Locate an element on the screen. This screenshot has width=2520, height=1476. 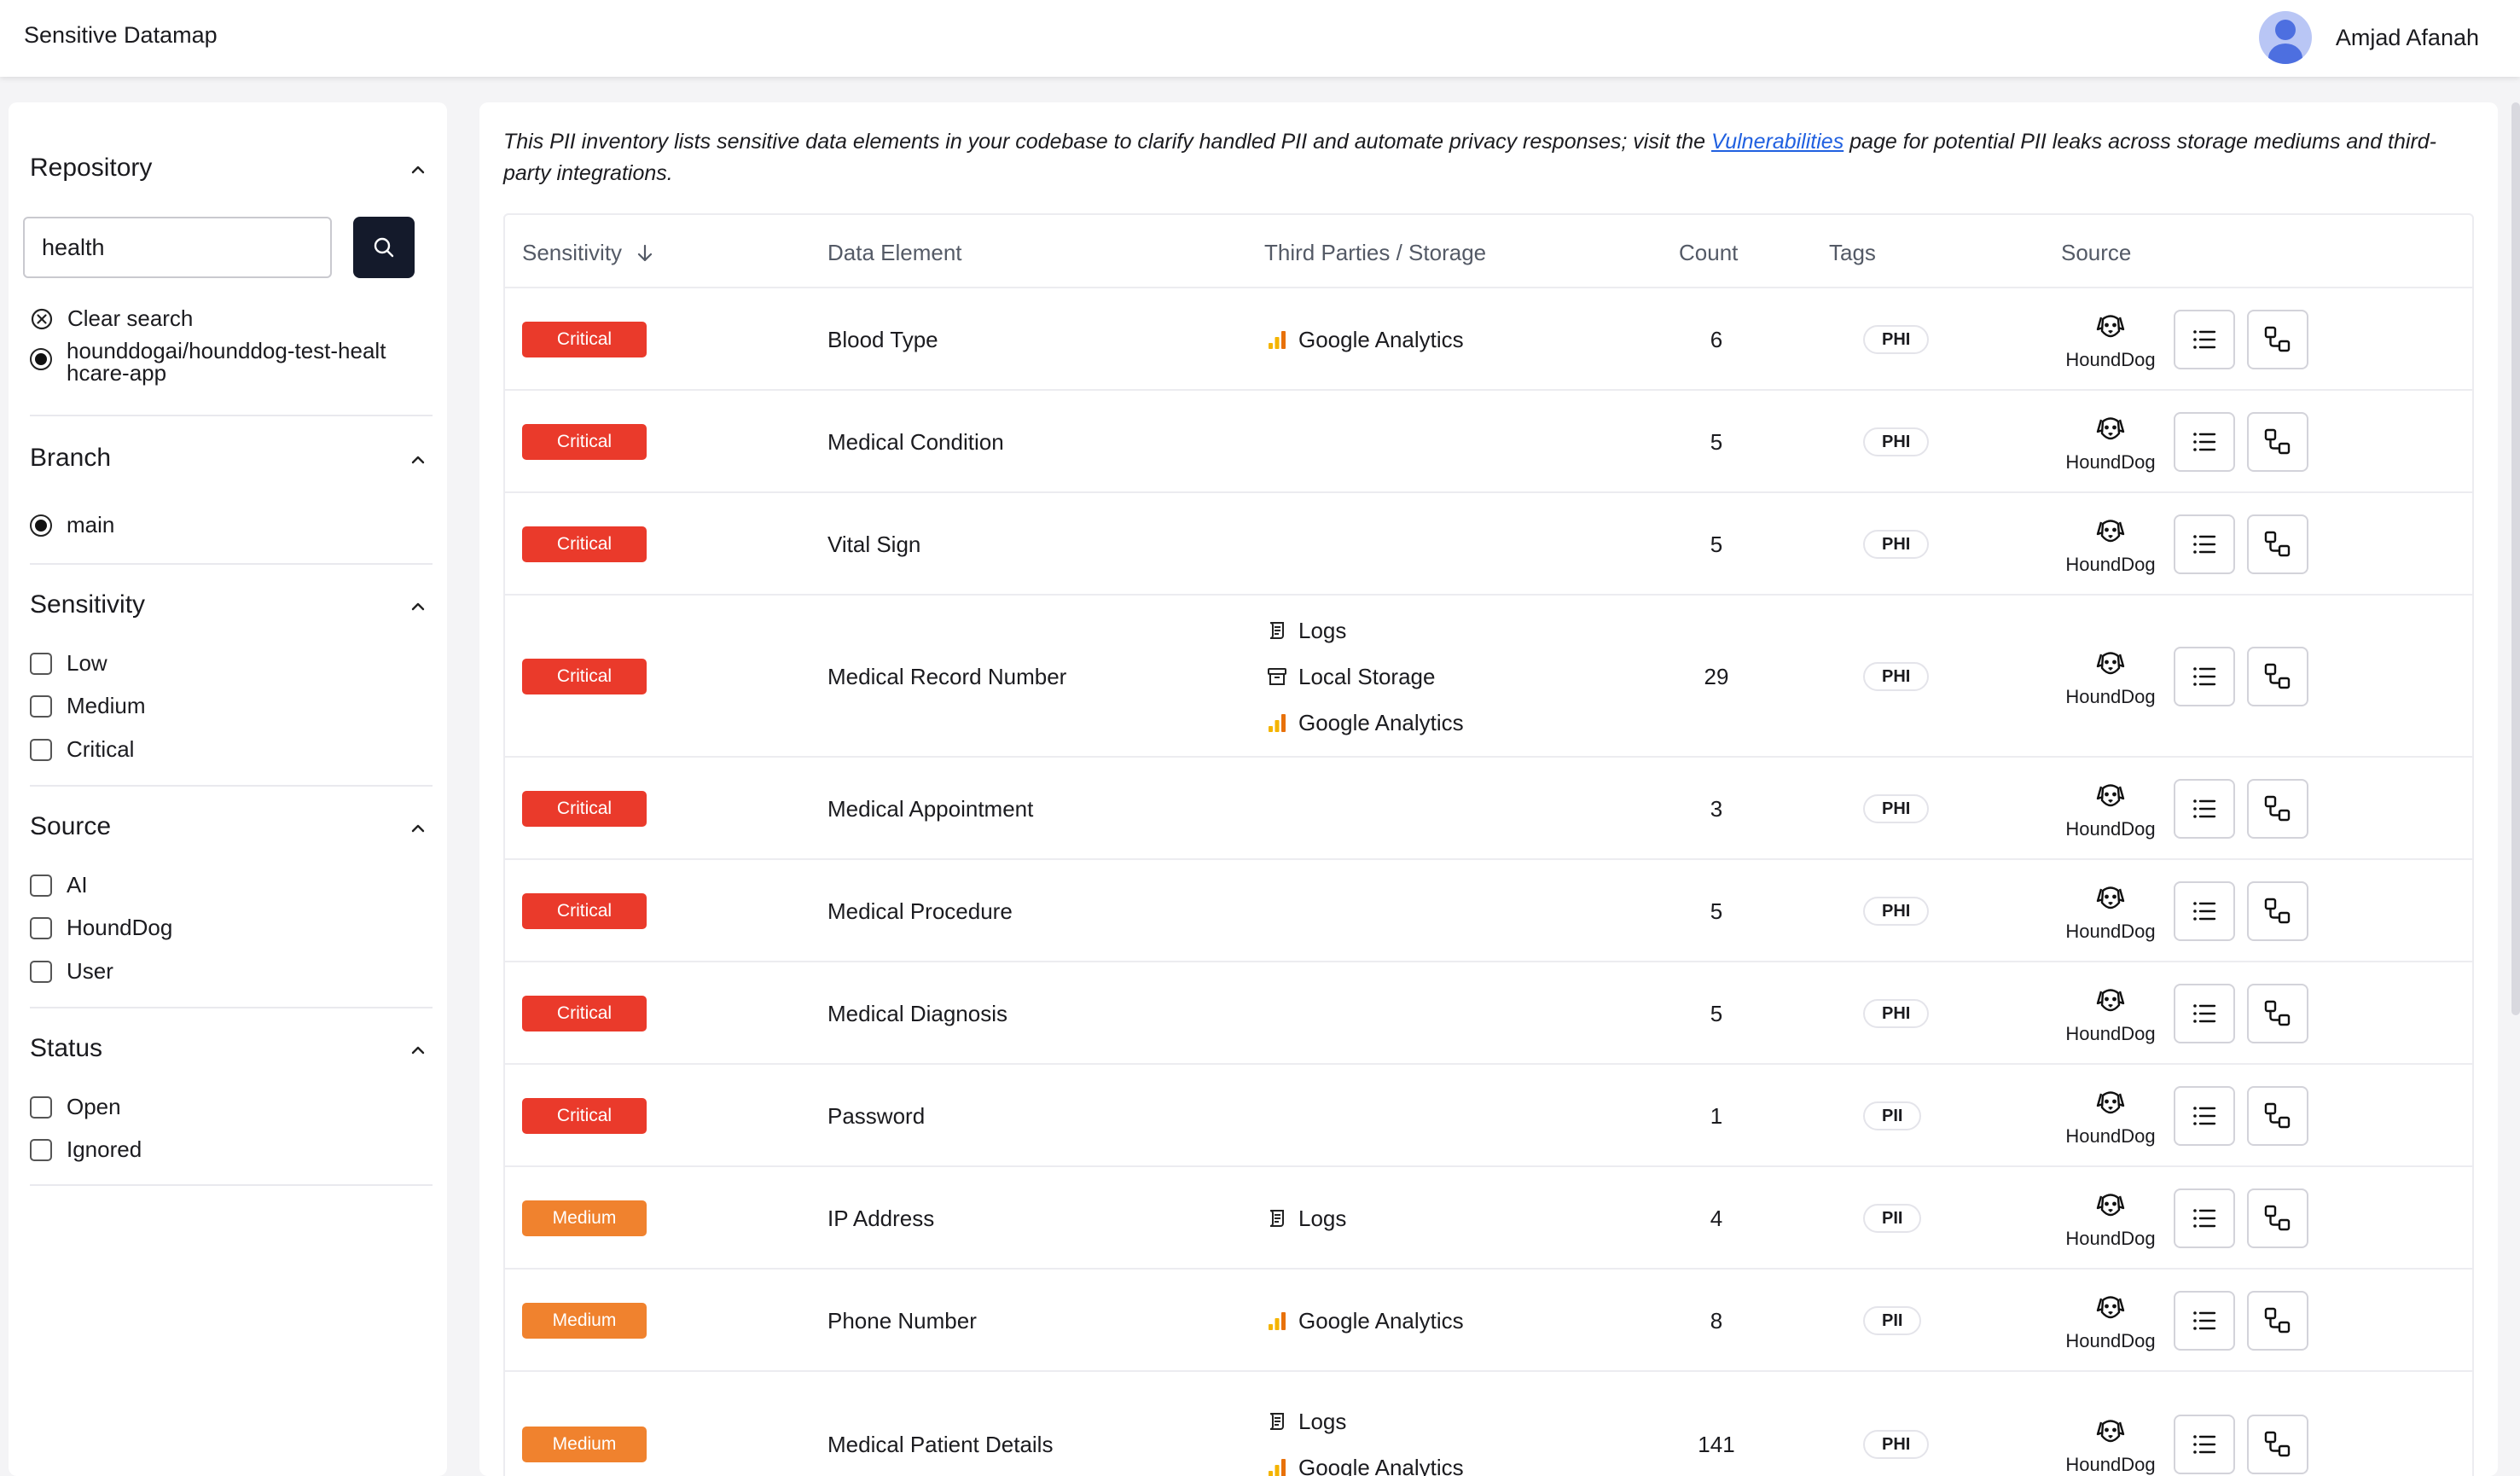
sensitivity-option-critical: Critical is located at coordinates (82, 750).